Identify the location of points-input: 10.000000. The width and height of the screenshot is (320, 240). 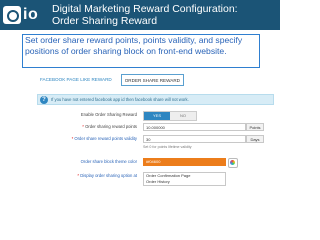
(194, 127).